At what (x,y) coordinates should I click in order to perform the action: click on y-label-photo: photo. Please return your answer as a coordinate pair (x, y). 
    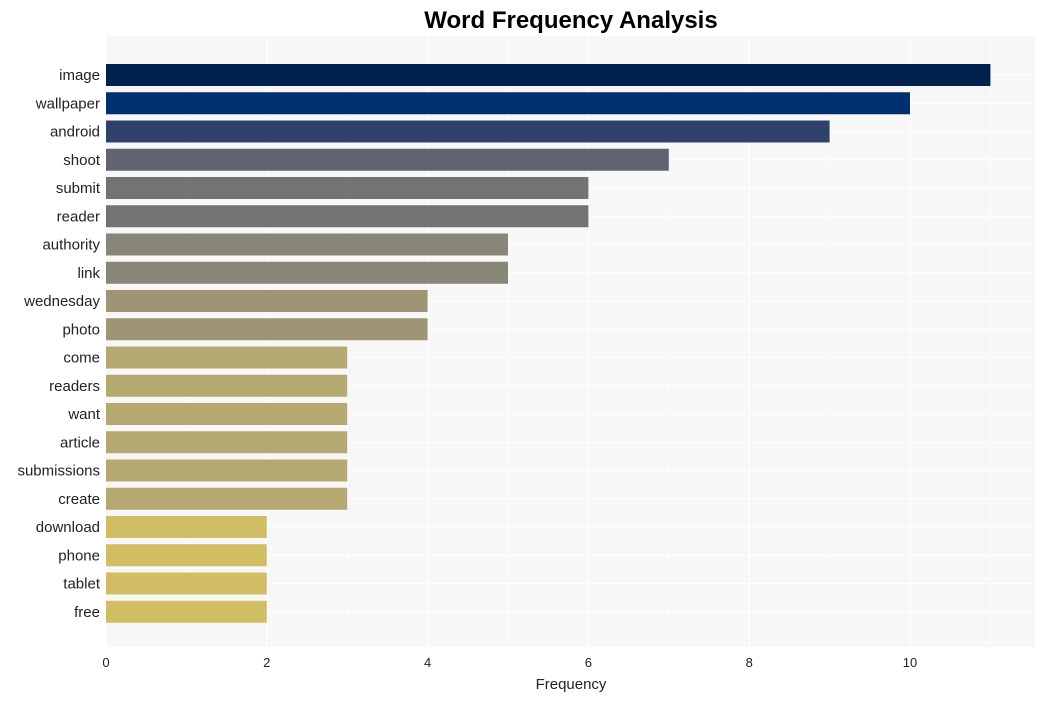
    Looking at the image, I should click on (81, 329).